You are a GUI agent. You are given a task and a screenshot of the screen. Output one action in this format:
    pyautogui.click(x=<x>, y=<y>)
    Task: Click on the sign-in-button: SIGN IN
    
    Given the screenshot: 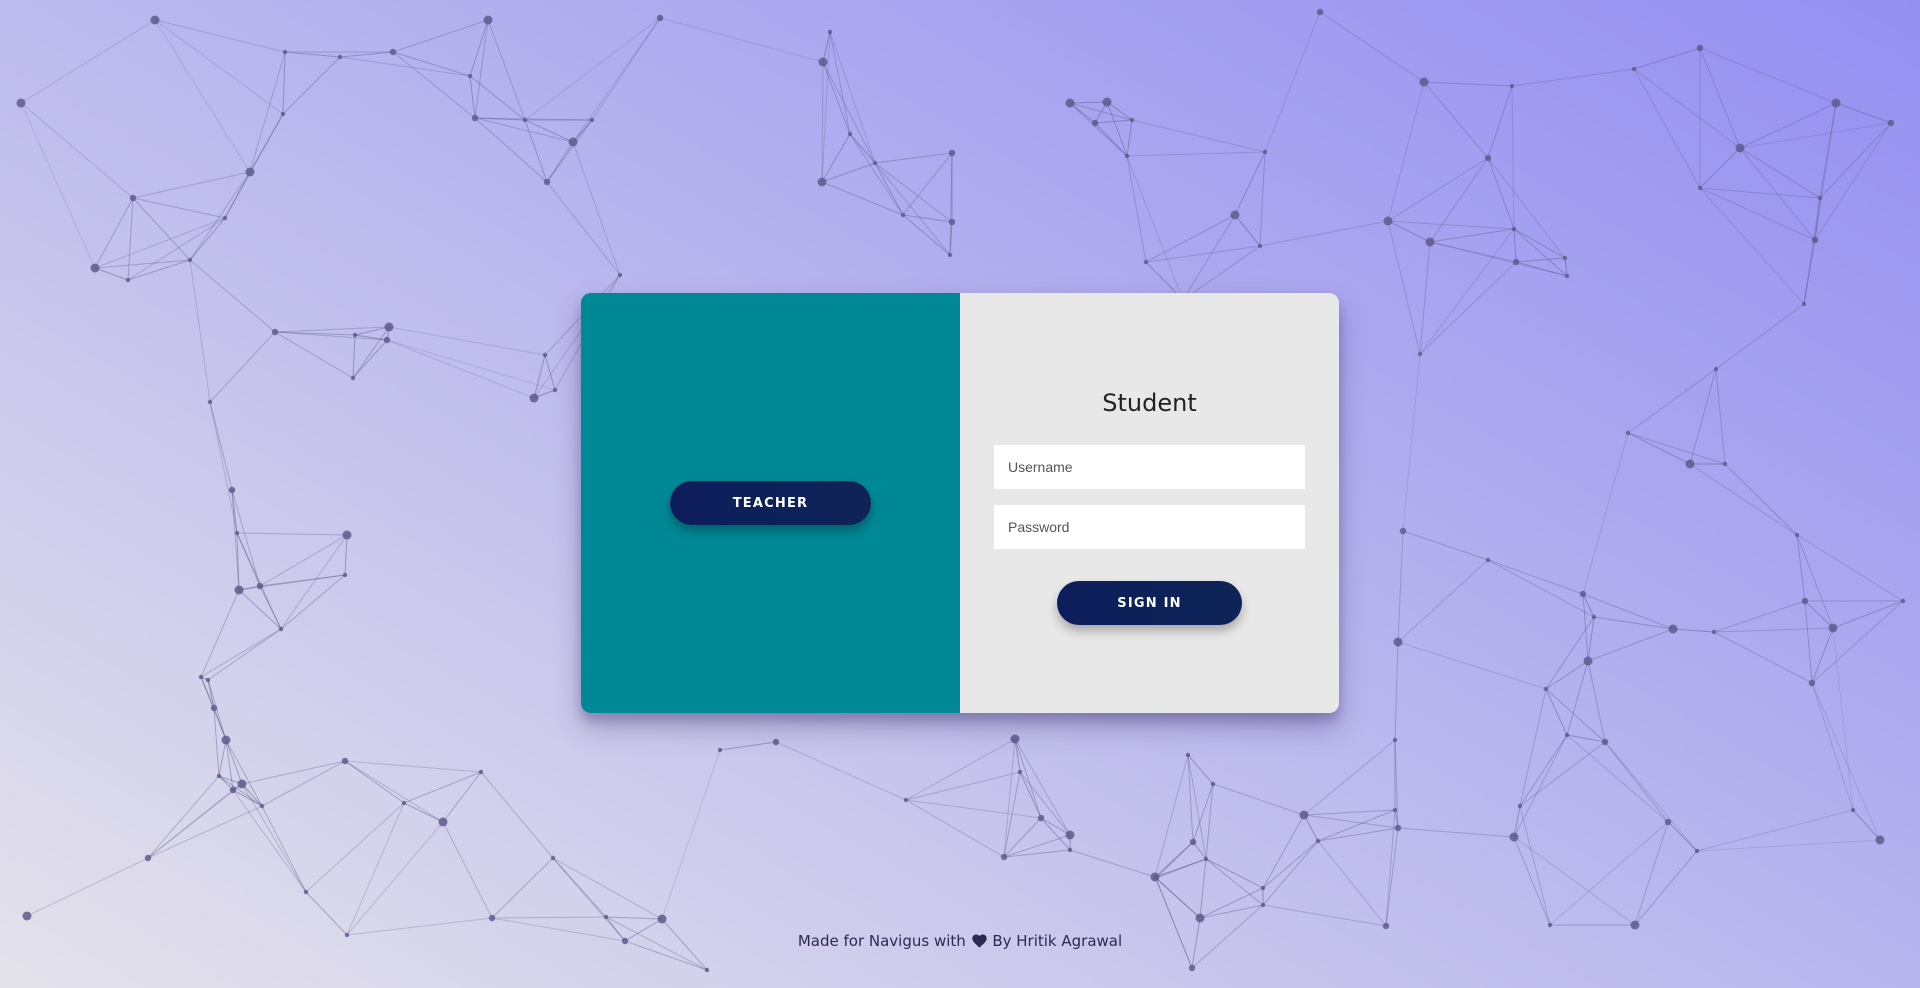 What is the action you would take?
    pyautogui.click(x=1149, y=603)
    